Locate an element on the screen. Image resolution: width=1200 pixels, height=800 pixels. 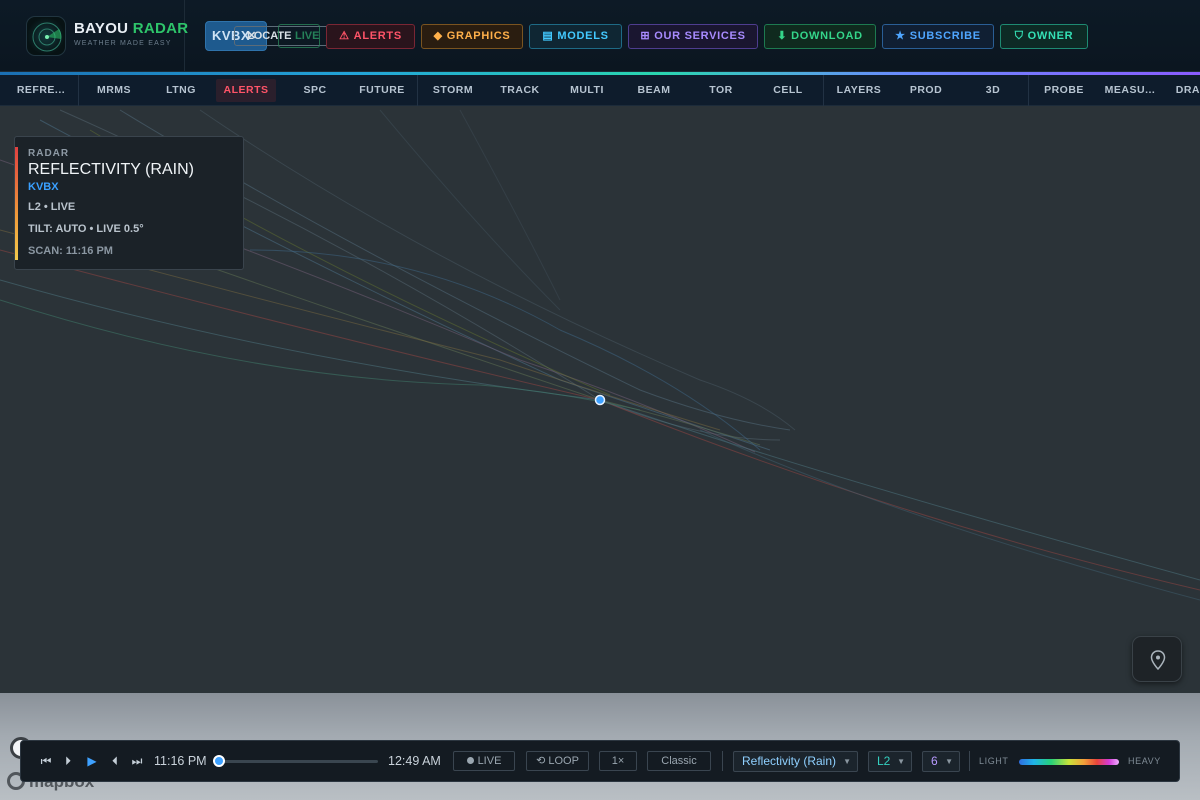
tool-multi: MULTI is located at coordinates (587, 90).